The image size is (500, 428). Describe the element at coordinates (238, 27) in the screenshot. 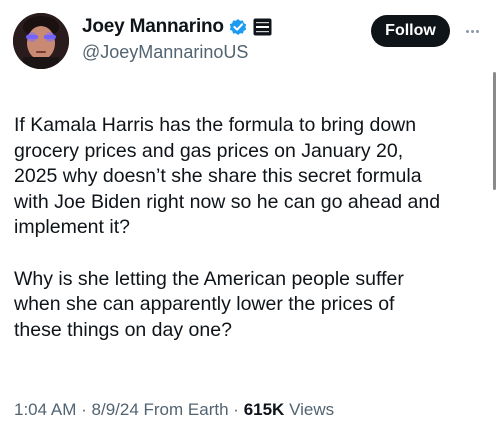

I see `verified-check-icon` at that location.